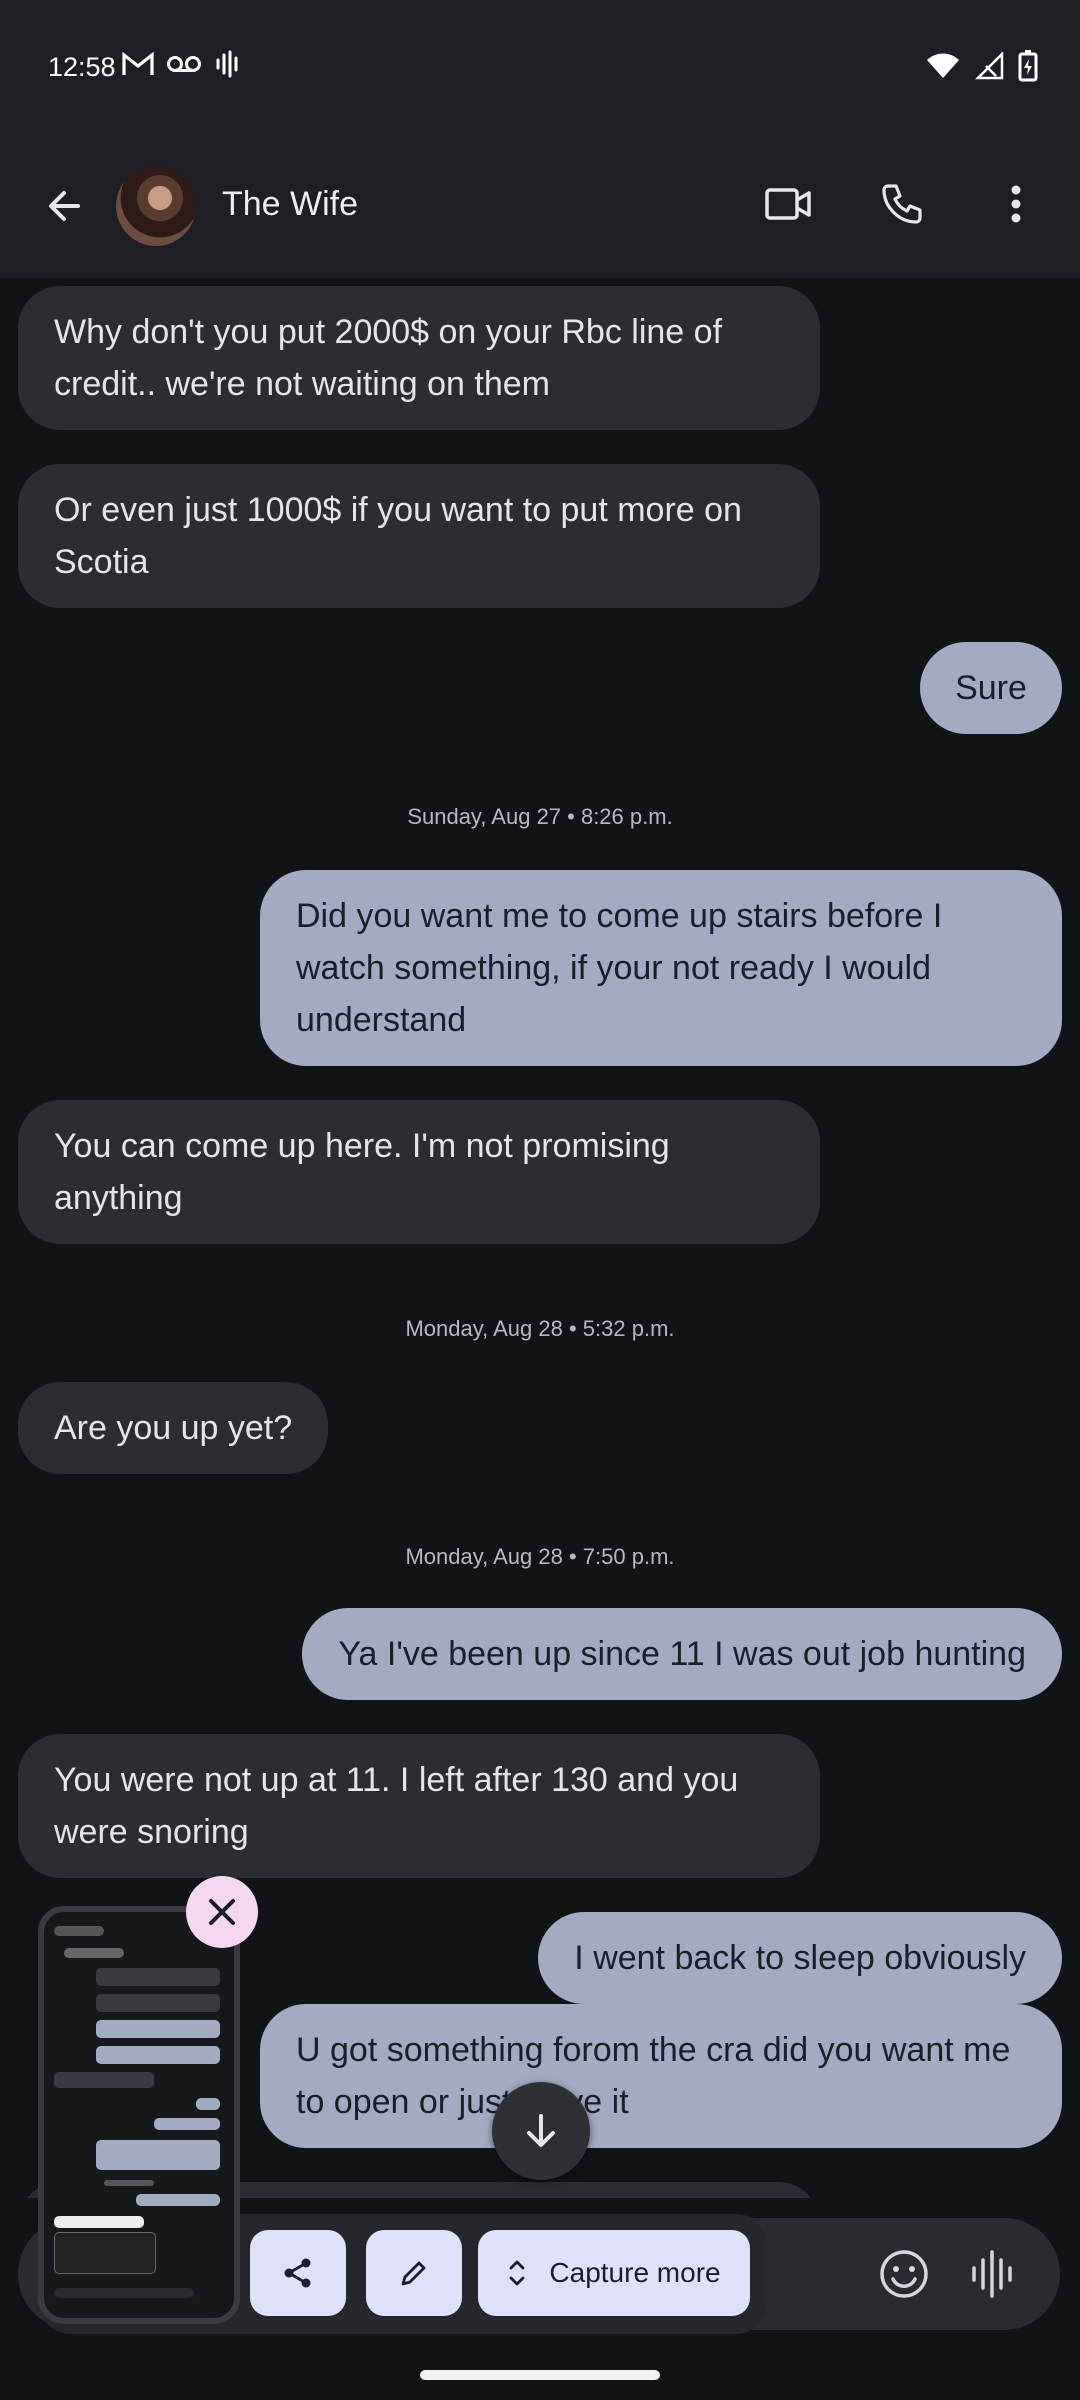 This screenshot has height=2400, width=1080. Describe the element at coordinates (517, 2273) in the screenshot. I see `expand-vertical-icon` at that location.